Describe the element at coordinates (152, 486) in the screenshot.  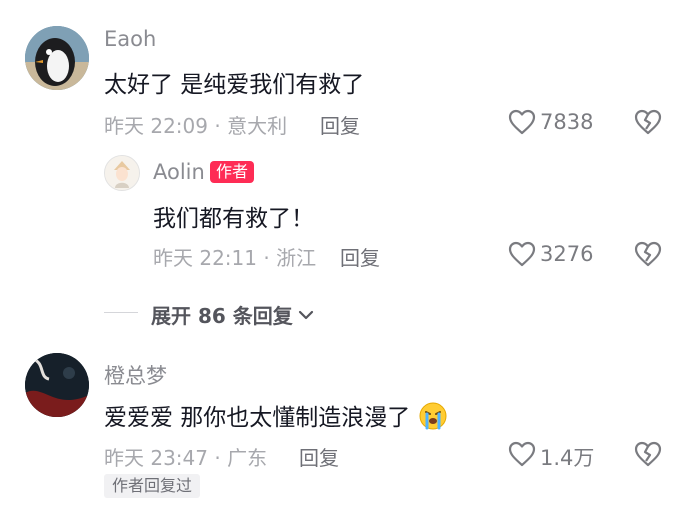
I see `author-replied-badge: 作者回复过` at that location.